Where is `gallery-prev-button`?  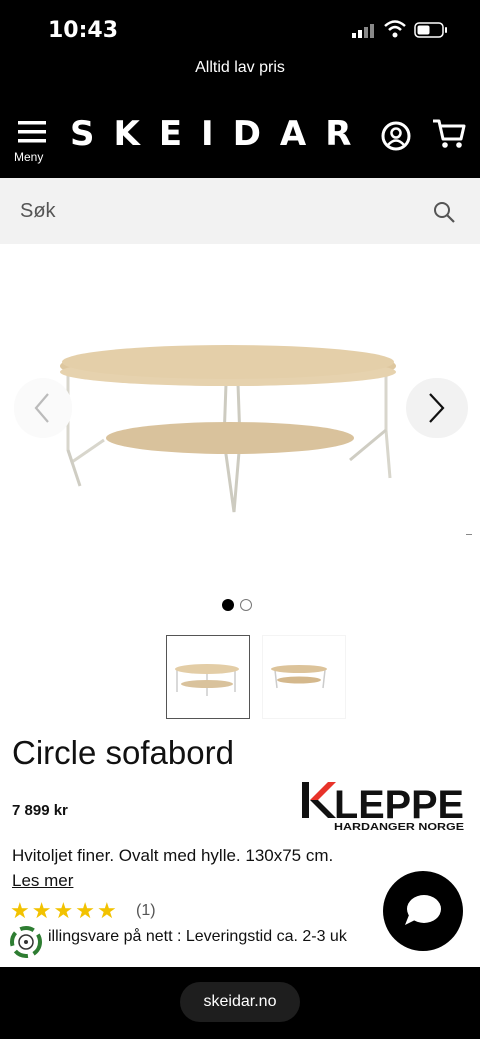
gallery-prev-button is located at coordinates (43, 408).